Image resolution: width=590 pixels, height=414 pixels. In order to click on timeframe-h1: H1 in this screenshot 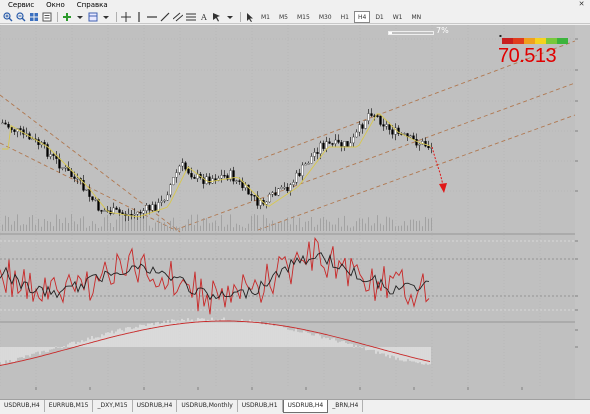, I will do `click(345, 17)`.